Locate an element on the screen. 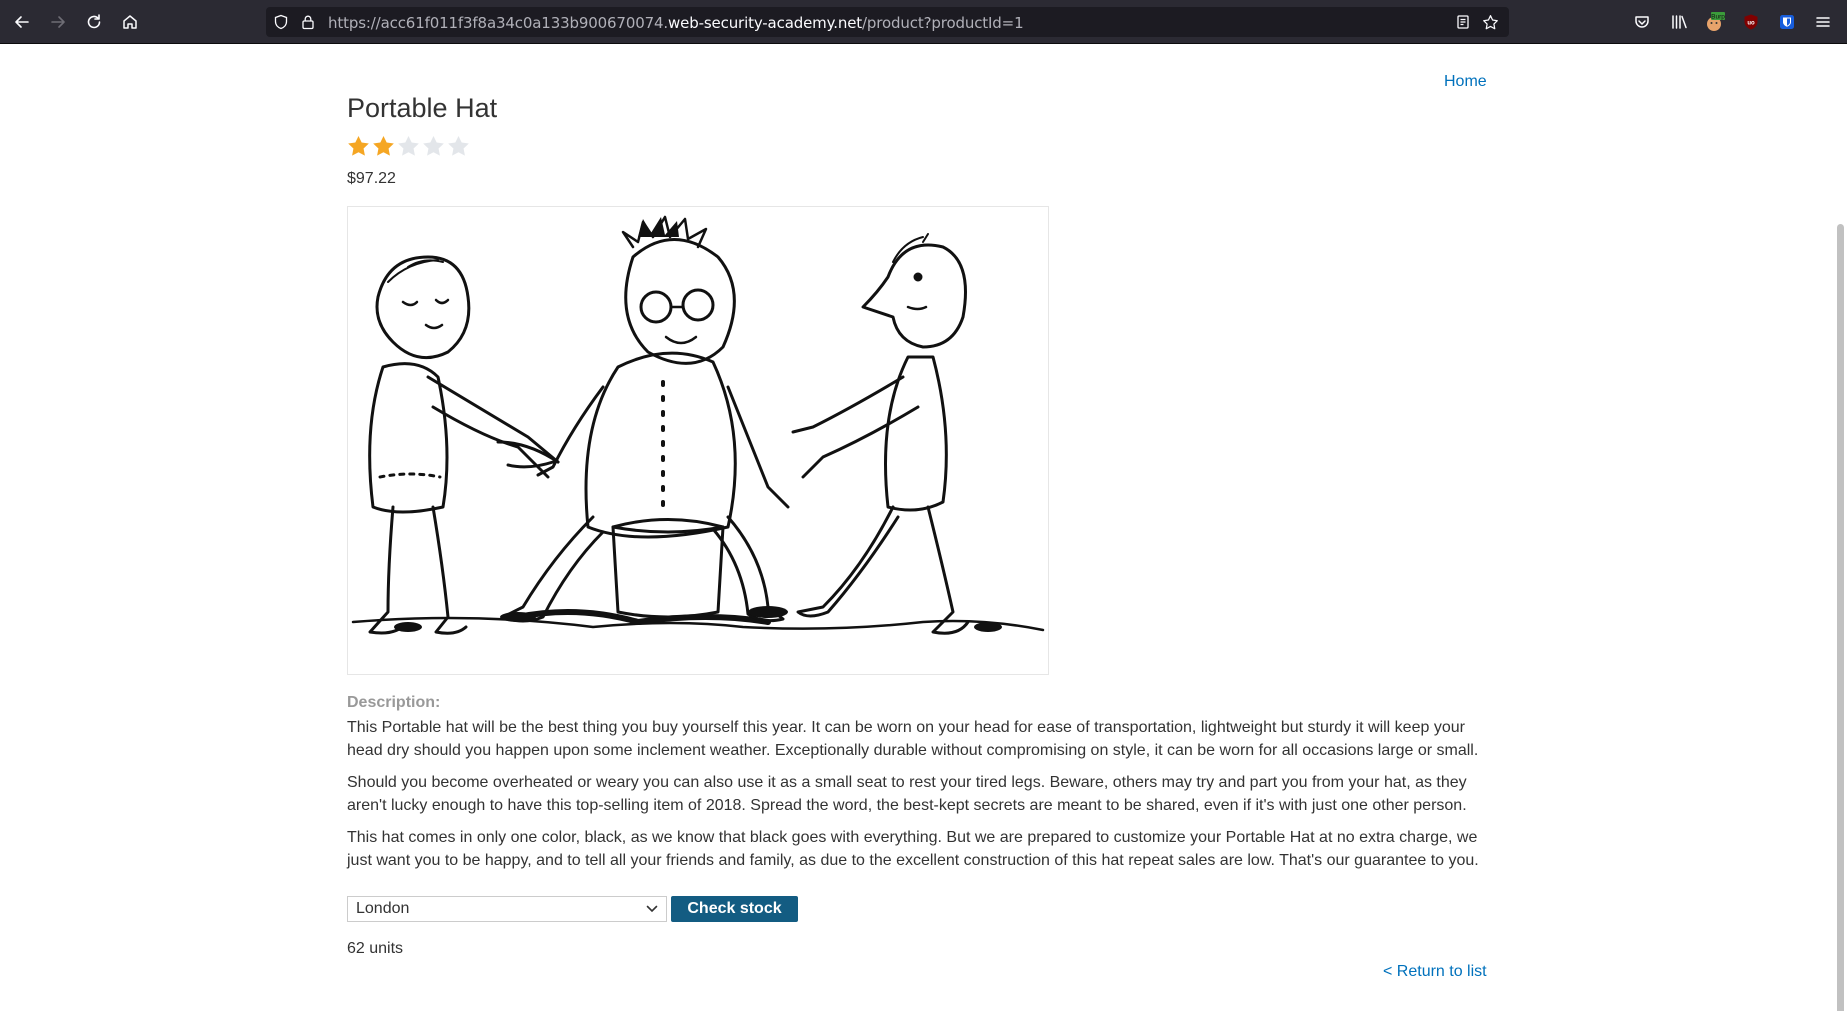  svg-text: uo is located at coordinates (1751, 24).